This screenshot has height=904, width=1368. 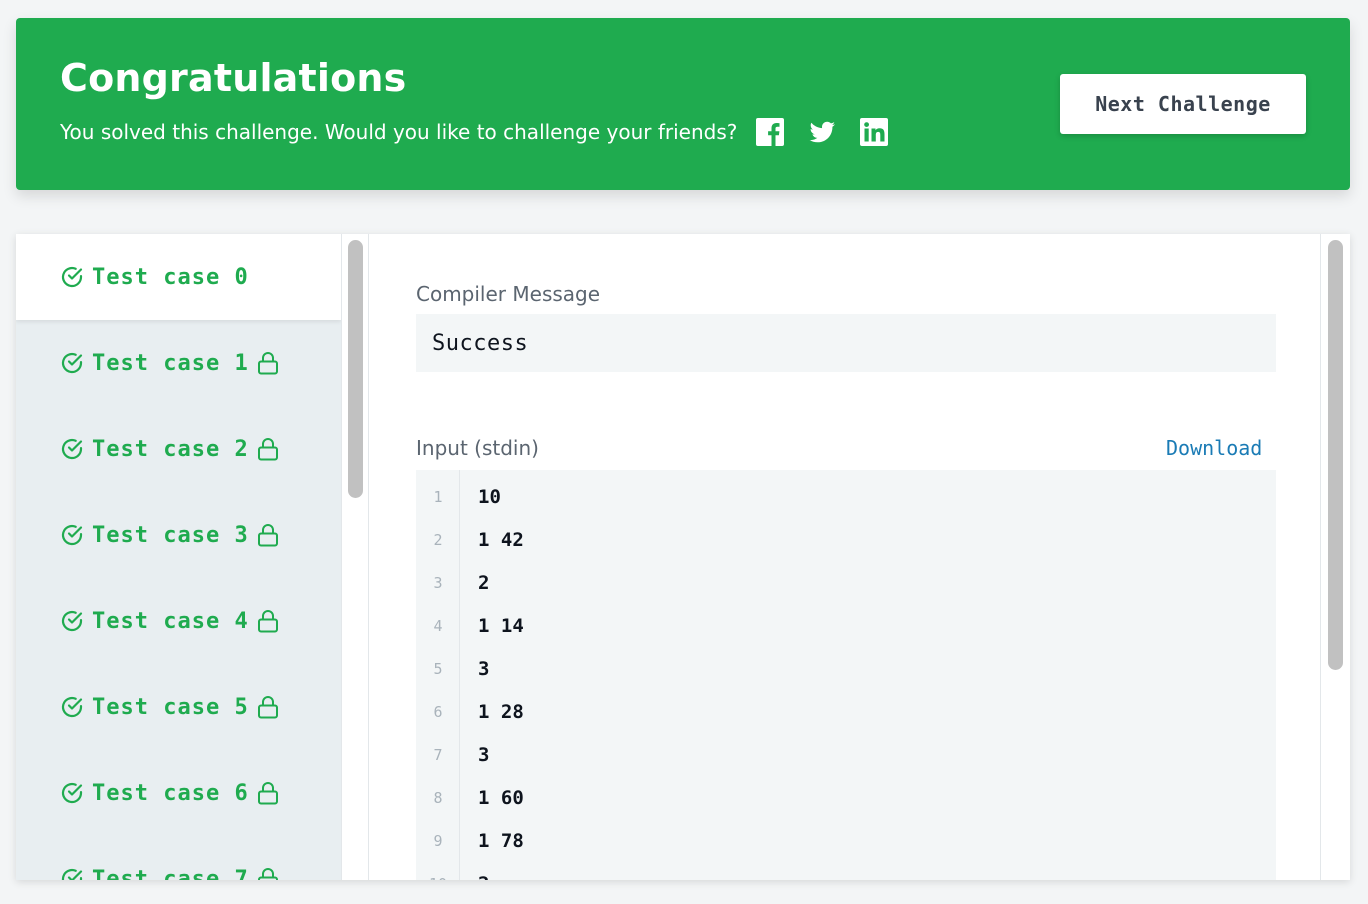 I want to click on test-case-item-3: Test case 3, so click(x=178, y=535).